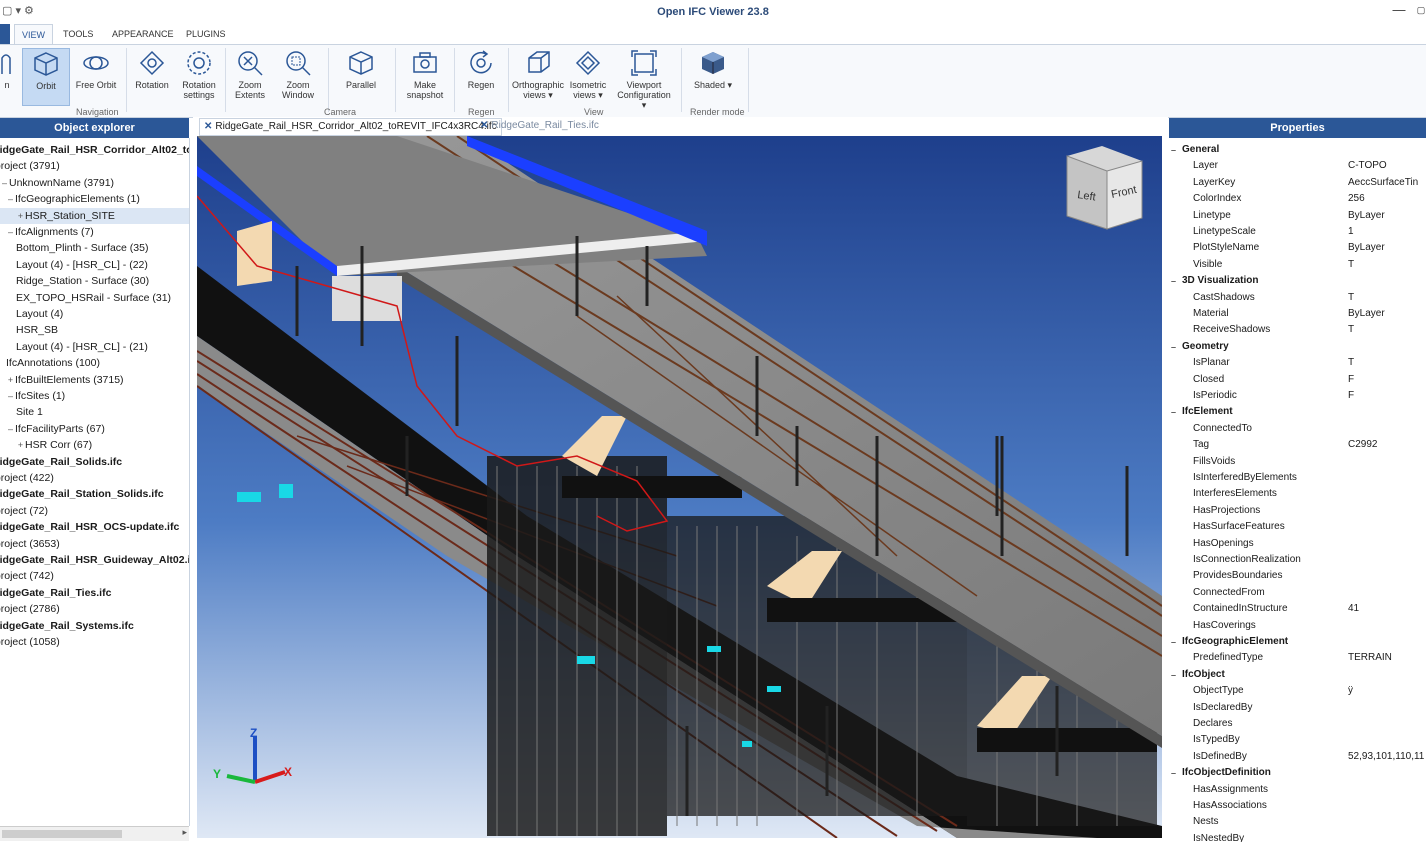 This screenshot has height=842, width=1426. I want to click on tree-node: – UnknownName (3791), so click(94, 183).